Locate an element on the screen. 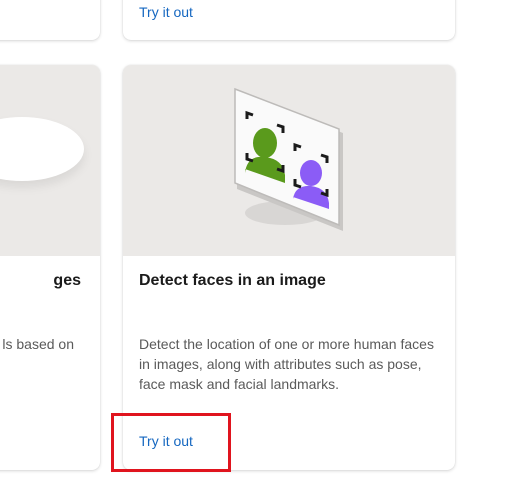 Image resolution: width=511 pixels, height=504 pixels. card-title: ges is located at coordinates (67, 280).